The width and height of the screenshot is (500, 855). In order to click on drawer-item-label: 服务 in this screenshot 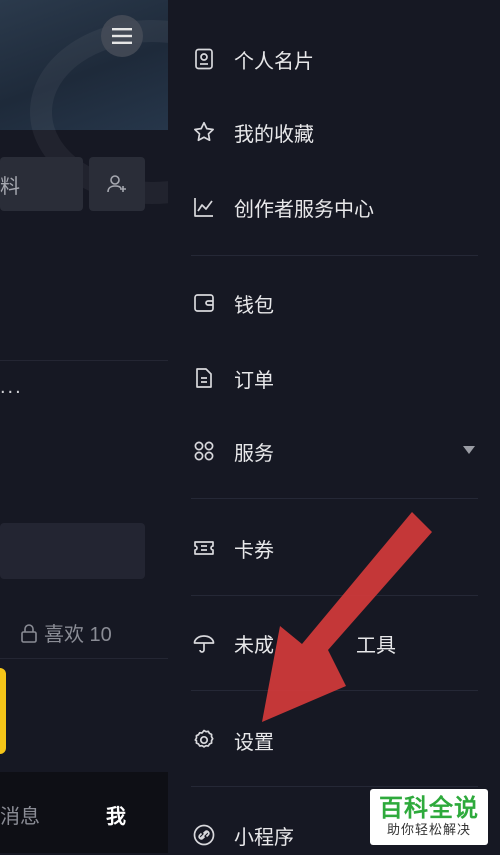, I will do `click(254, 453)`.